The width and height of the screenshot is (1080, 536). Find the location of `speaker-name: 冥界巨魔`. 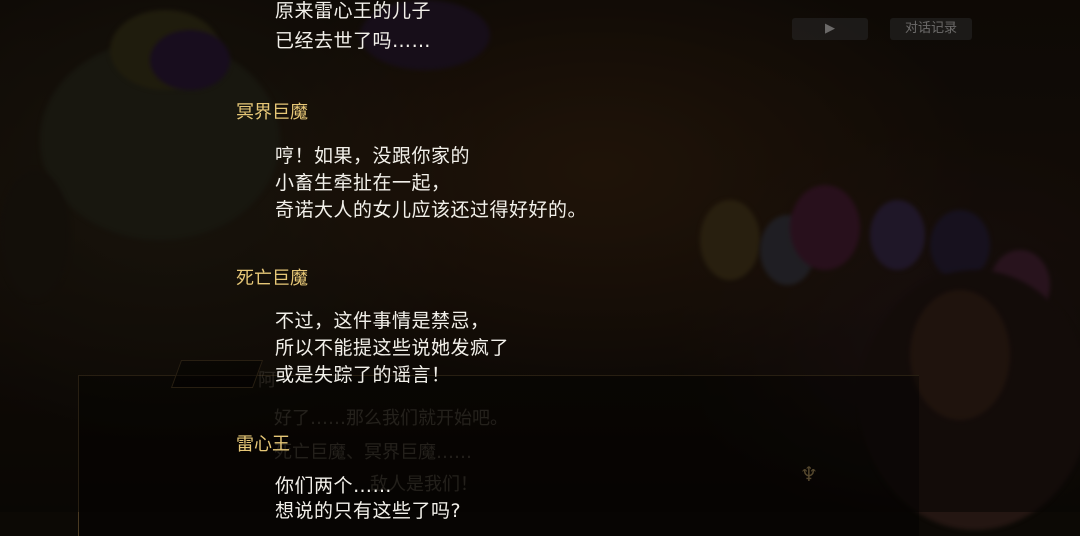

speaker-name: 冥界巨魔 is located at coordinates (272, 112).